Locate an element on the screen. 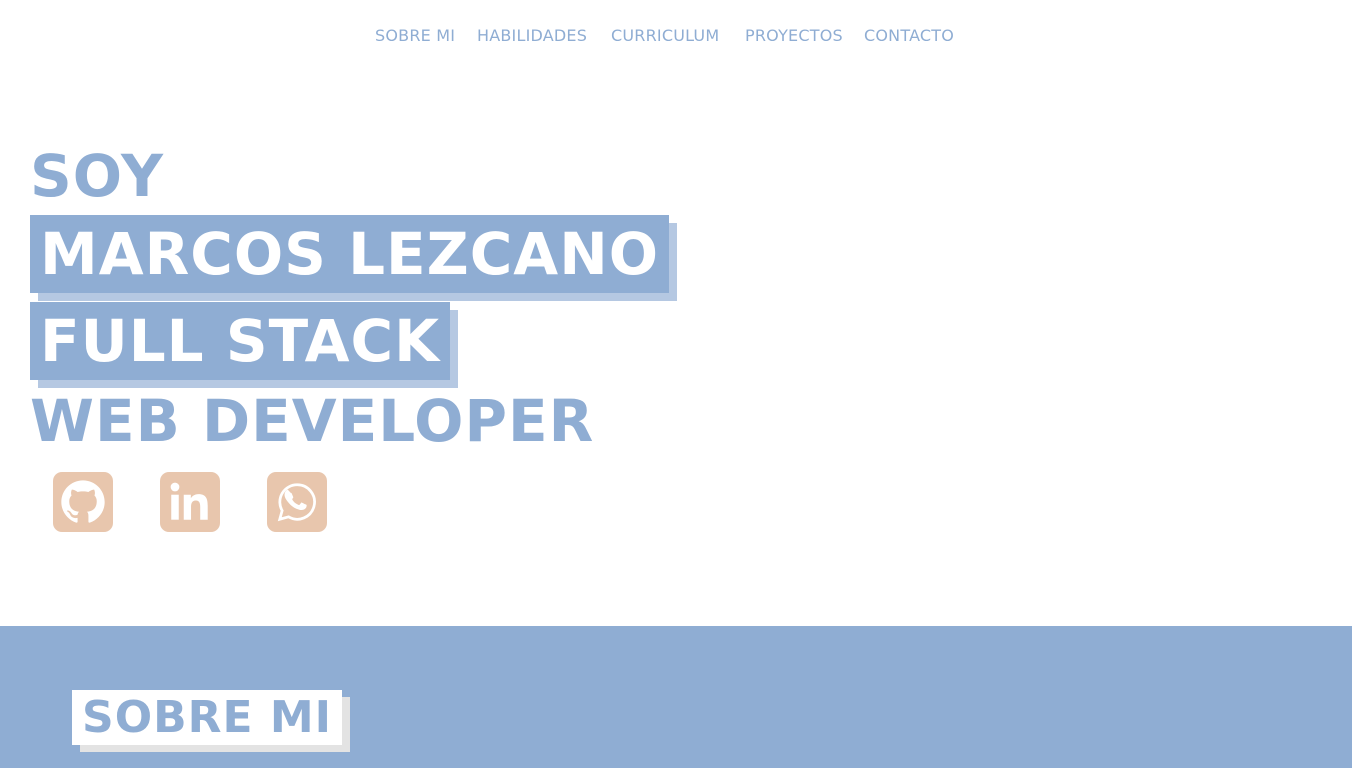  github-link is located at coordinates (83, 502).